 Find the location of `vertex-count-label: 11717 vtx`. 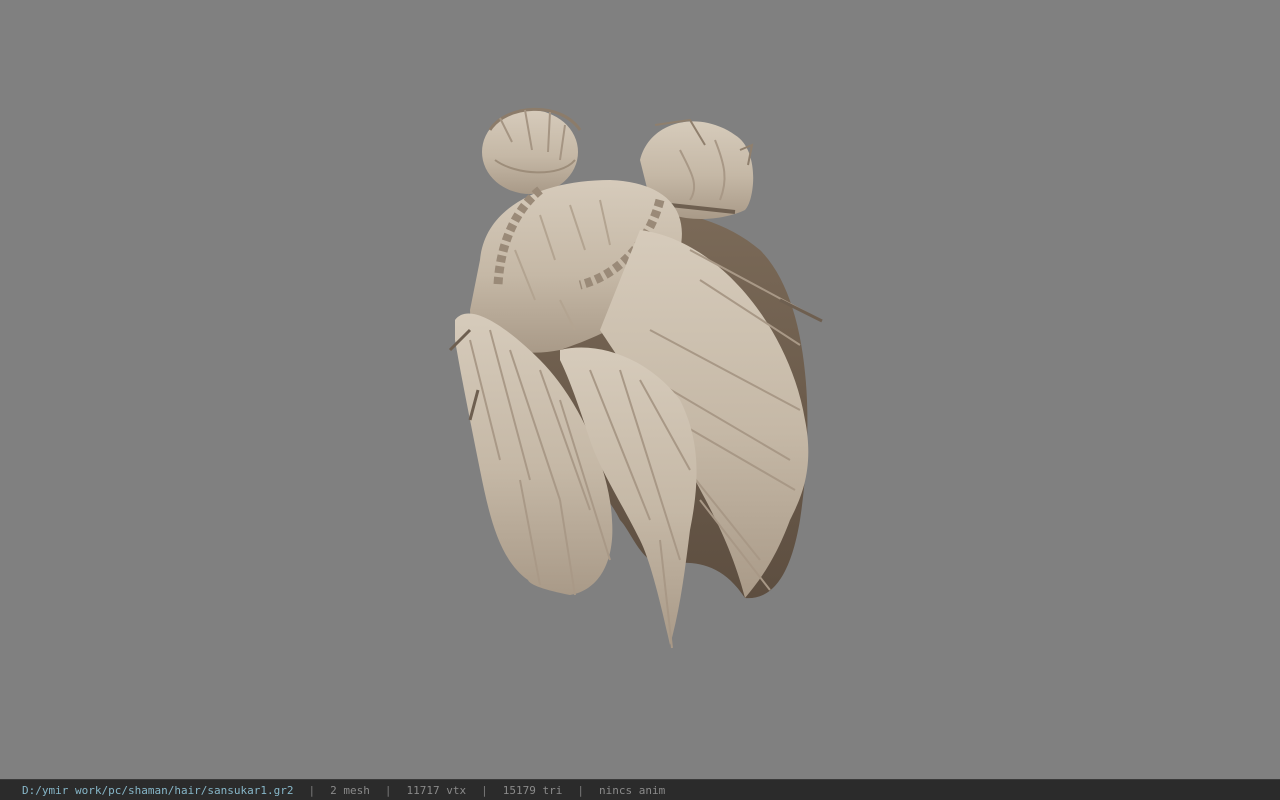

vertex-count-label: 11717 vtx is located at coordinates (436, 790).